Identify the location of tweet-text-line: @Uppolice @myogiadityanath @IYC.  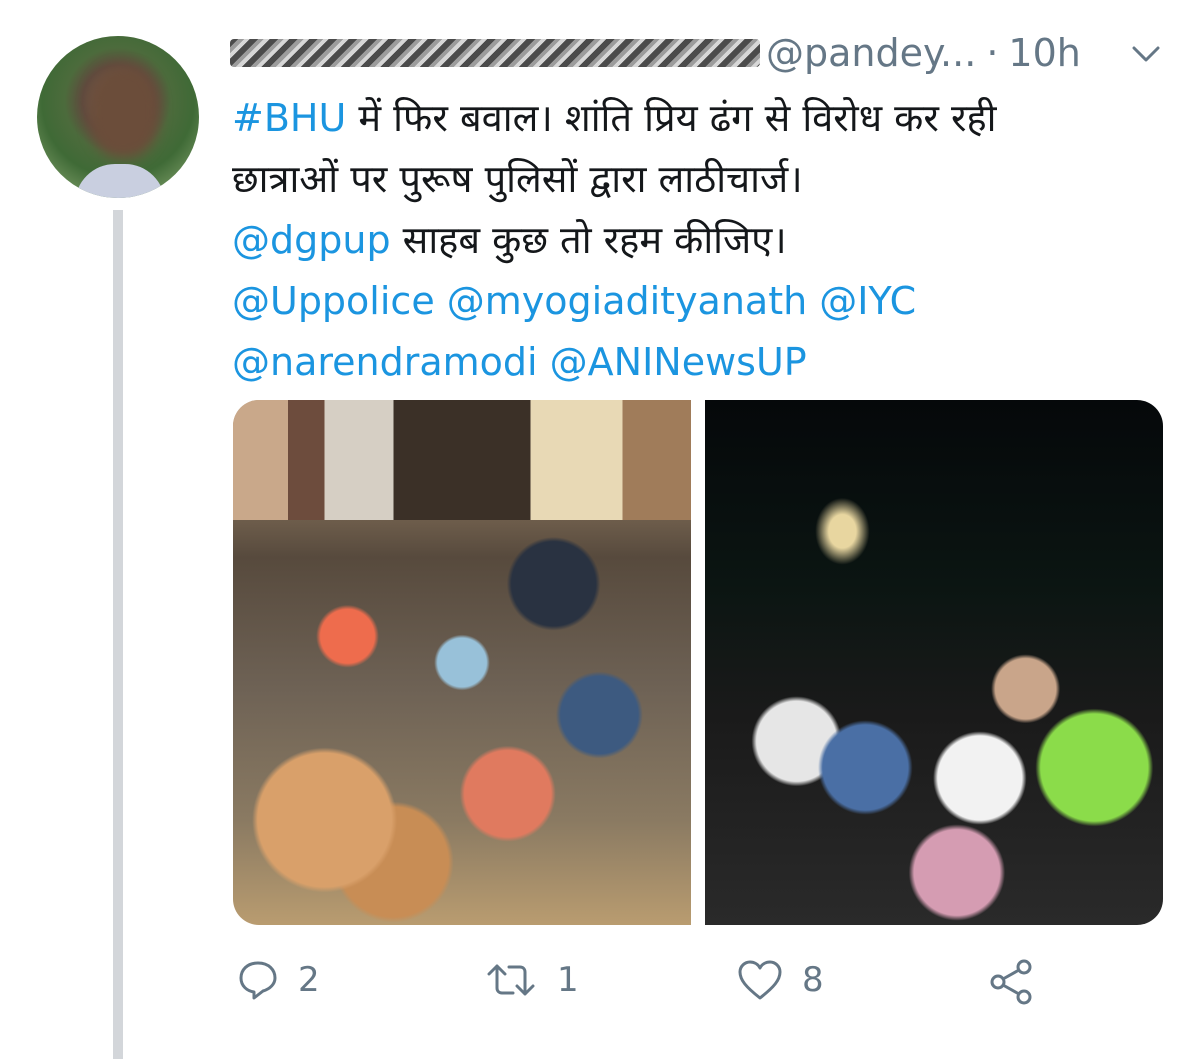
(697, 301).